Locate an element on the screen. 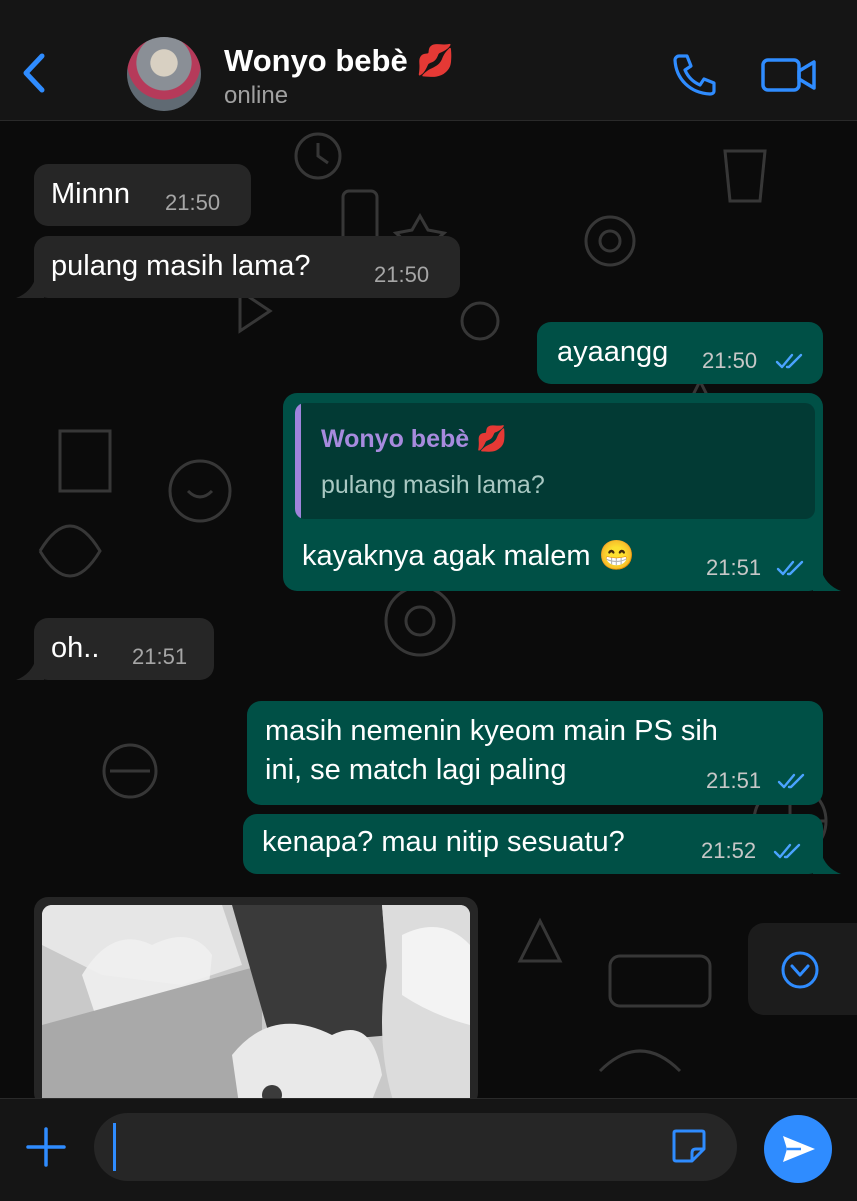 The image size is (857, 1201). chevron-down-icon is located at coordinates (800, 970).